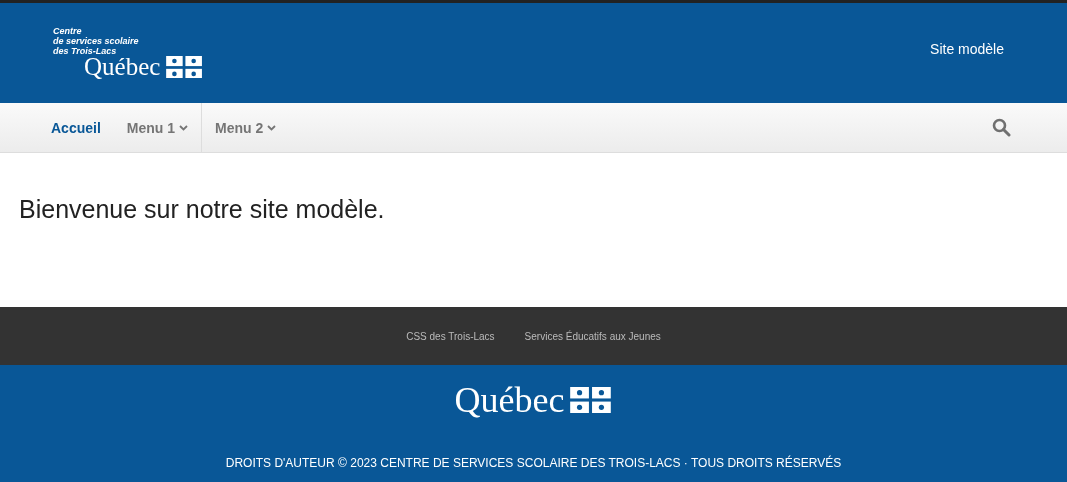 The image size is (1067, 482). I want to click on copyright-text: DROITS D'AUTEUR © 2023 CENTRE DE SERVICES SCOLAIRE DES TROIS-LACS · TOUS DROITS RÉSERVÉS, so click(533, 463).